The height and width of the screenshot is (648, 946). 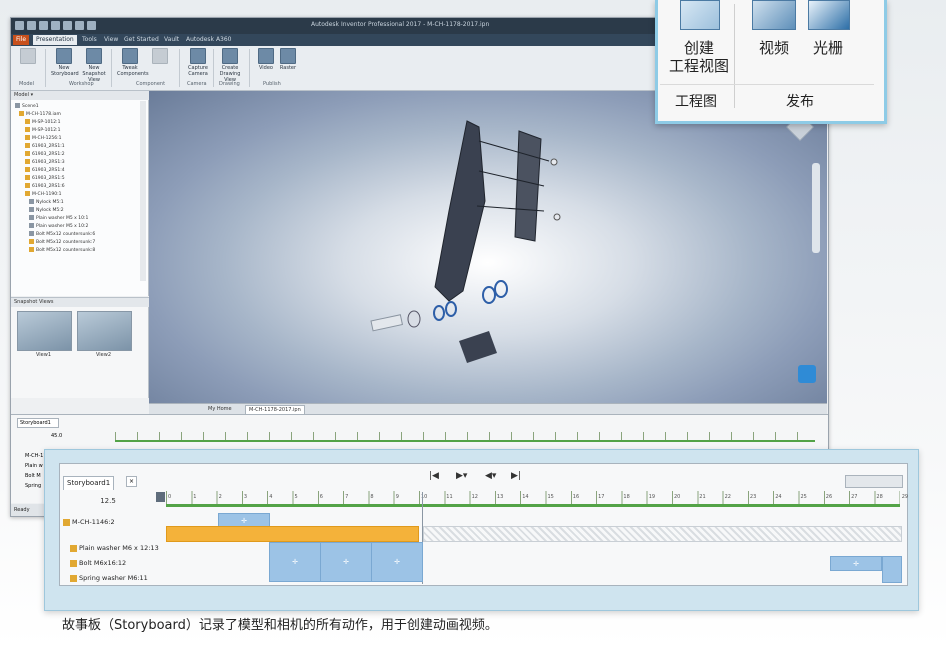 I want to click on browser-scrollbar, so click(x=143, y=191).